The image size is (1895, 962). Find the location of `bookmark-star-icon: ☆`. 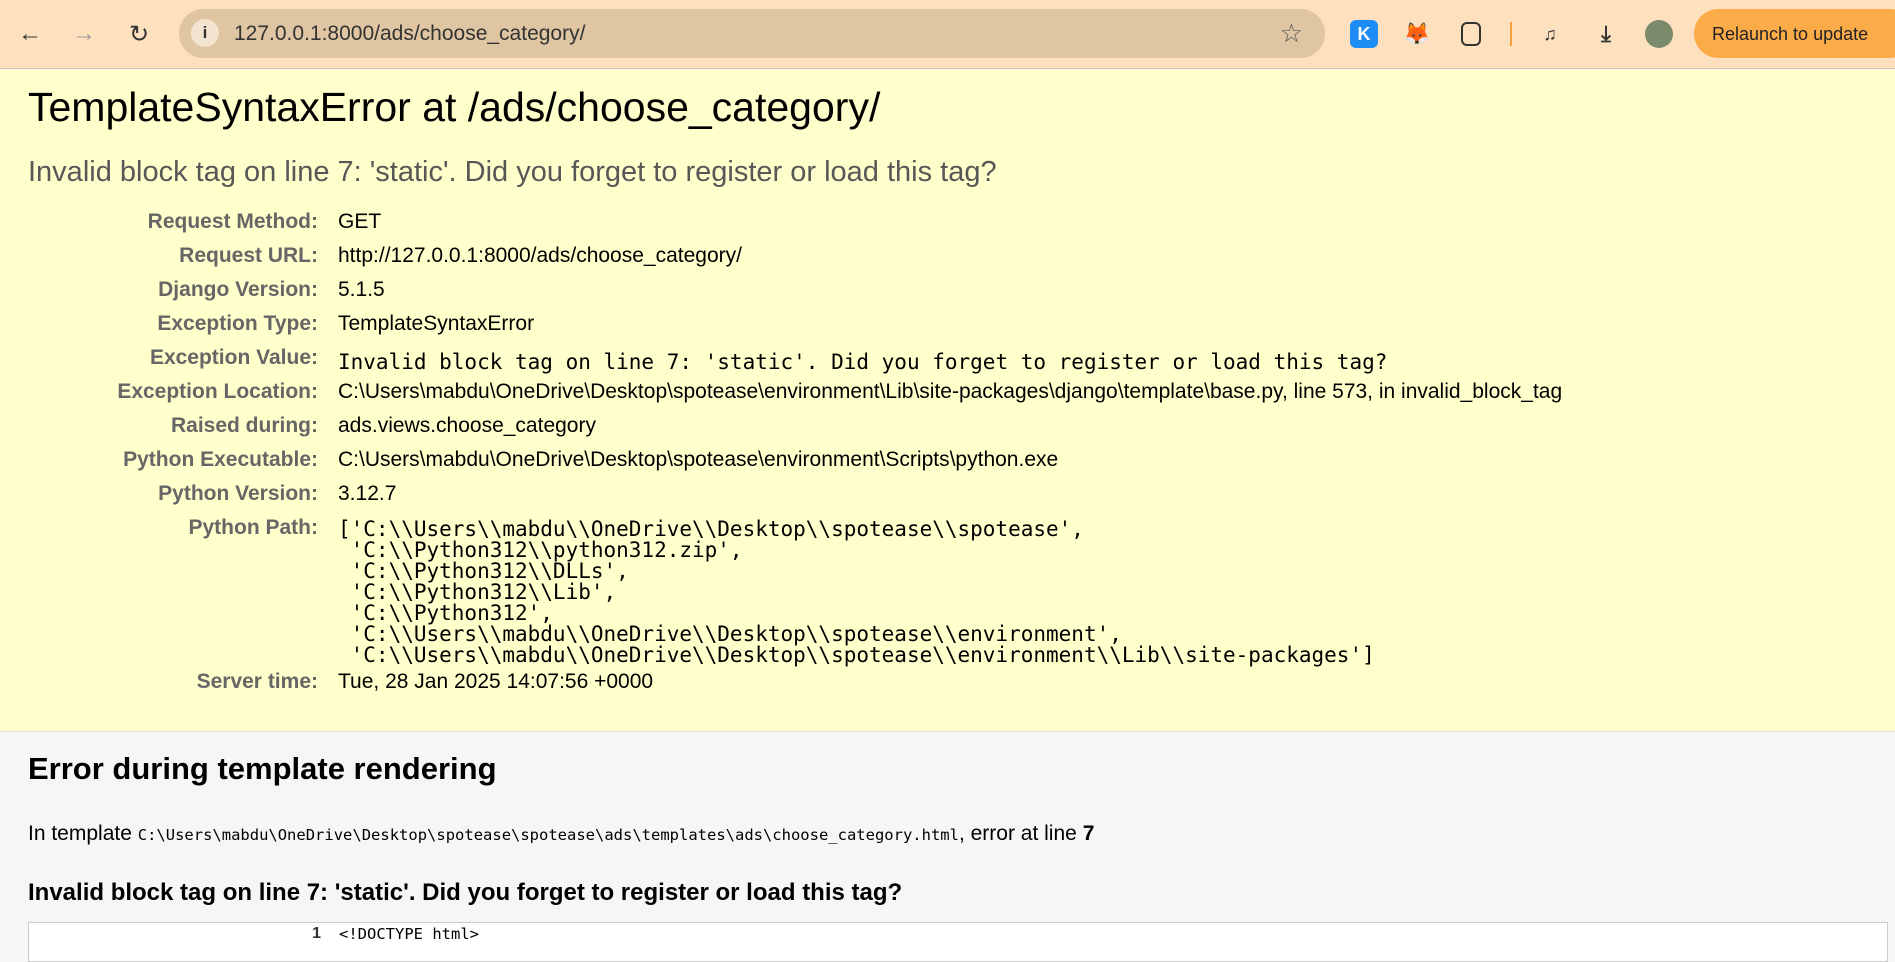

bookmark-star-icon: ☆ is located at coordinates (1291, 33).